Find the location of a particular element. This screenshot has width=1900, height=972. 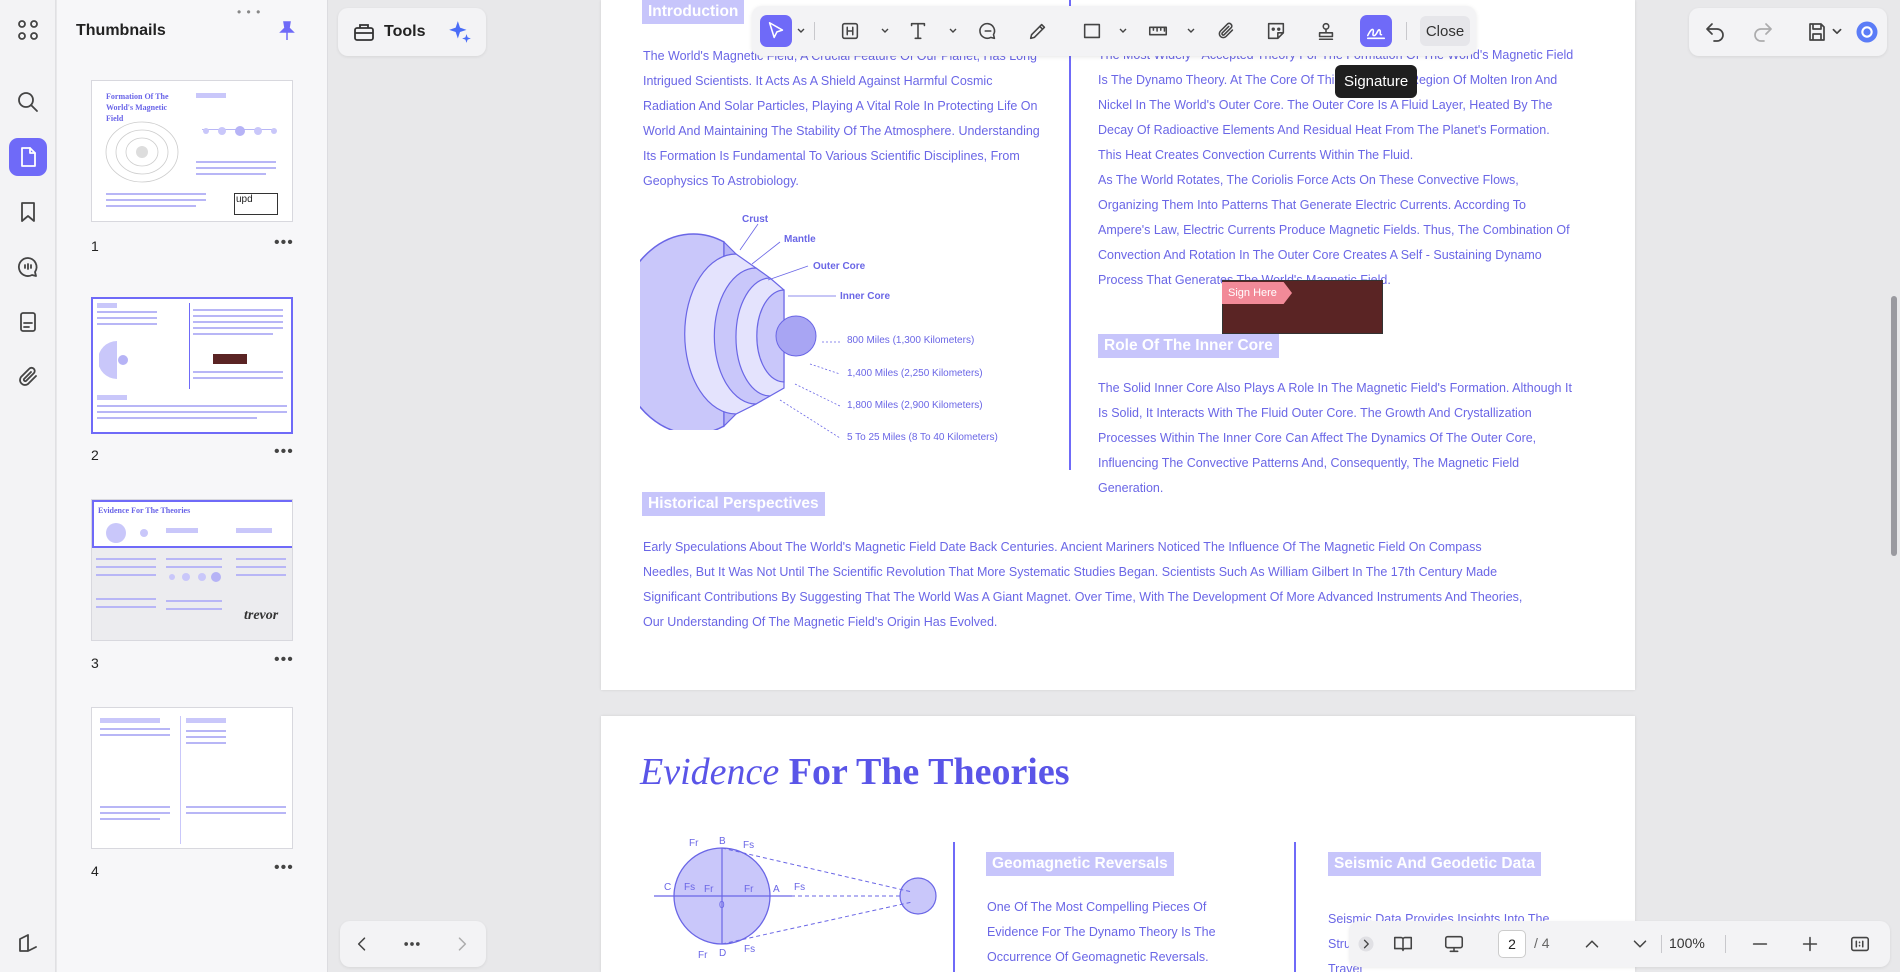

total-pages: / 4 is located at coordinates (1542, 943).